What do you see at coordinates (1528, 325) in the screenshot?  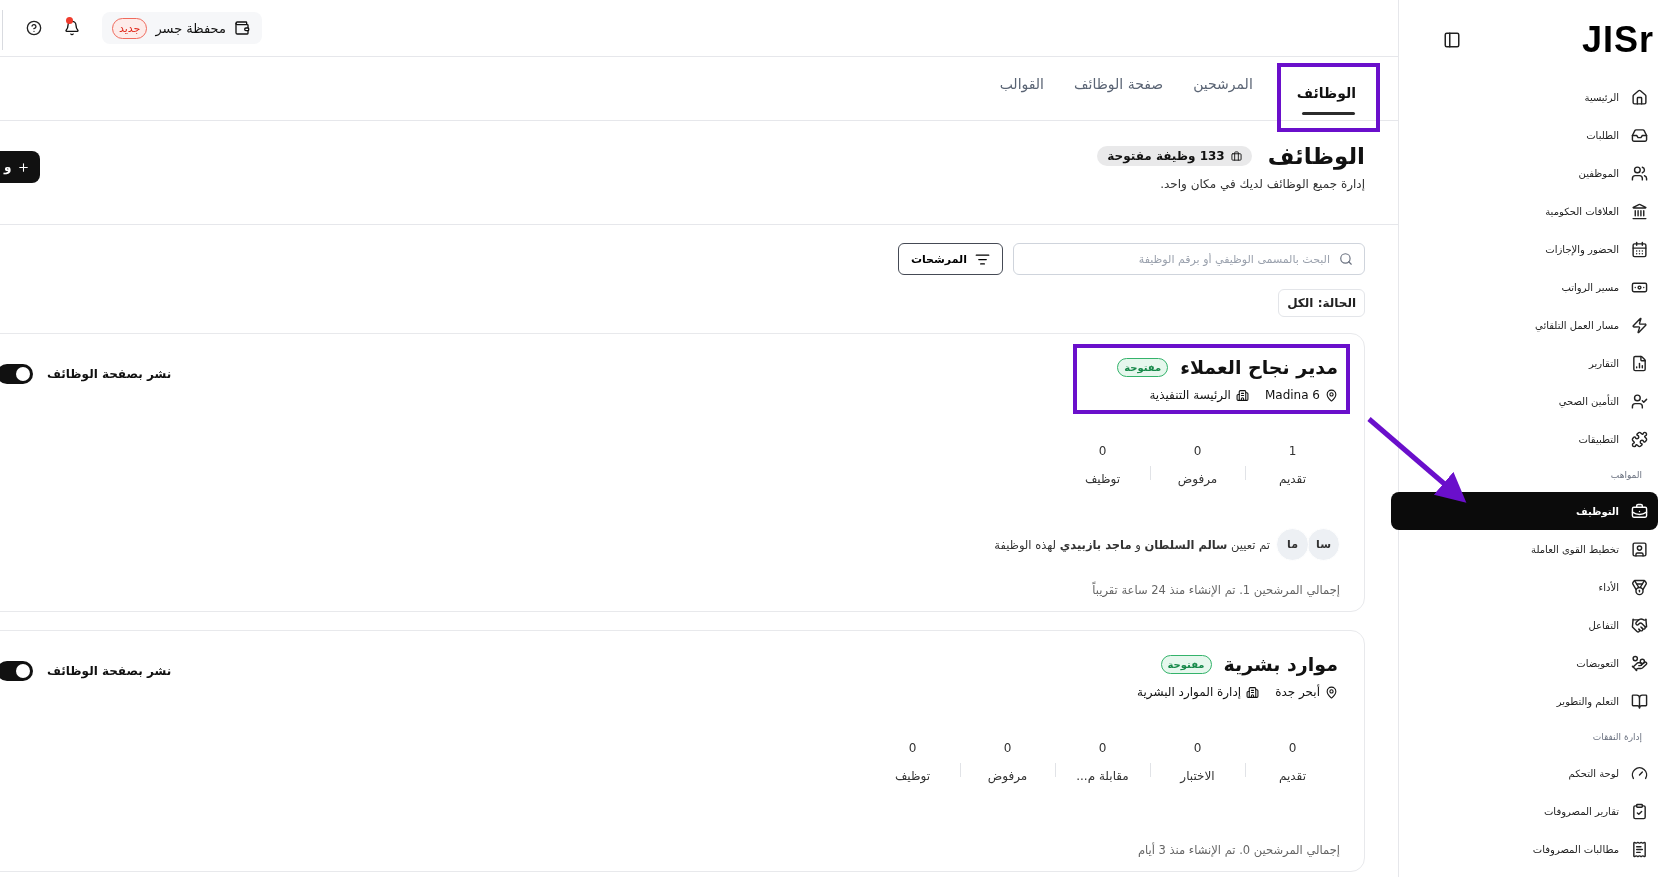 I see `sidebar-item: مسار العمل التلقائي` at bounding box center [1528, 325].